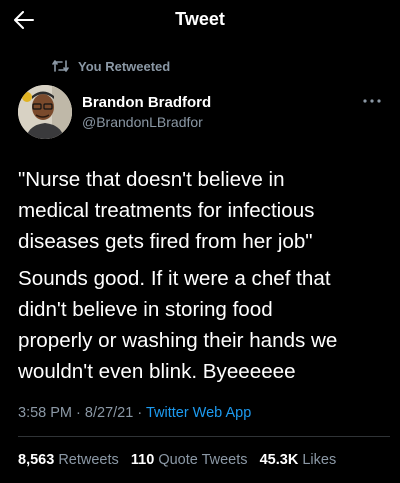 The image size is (400, 483). Describe the element at coordinates (109, 413) in the screenshot. I see `tweet-date: 8/27/21` at that location.